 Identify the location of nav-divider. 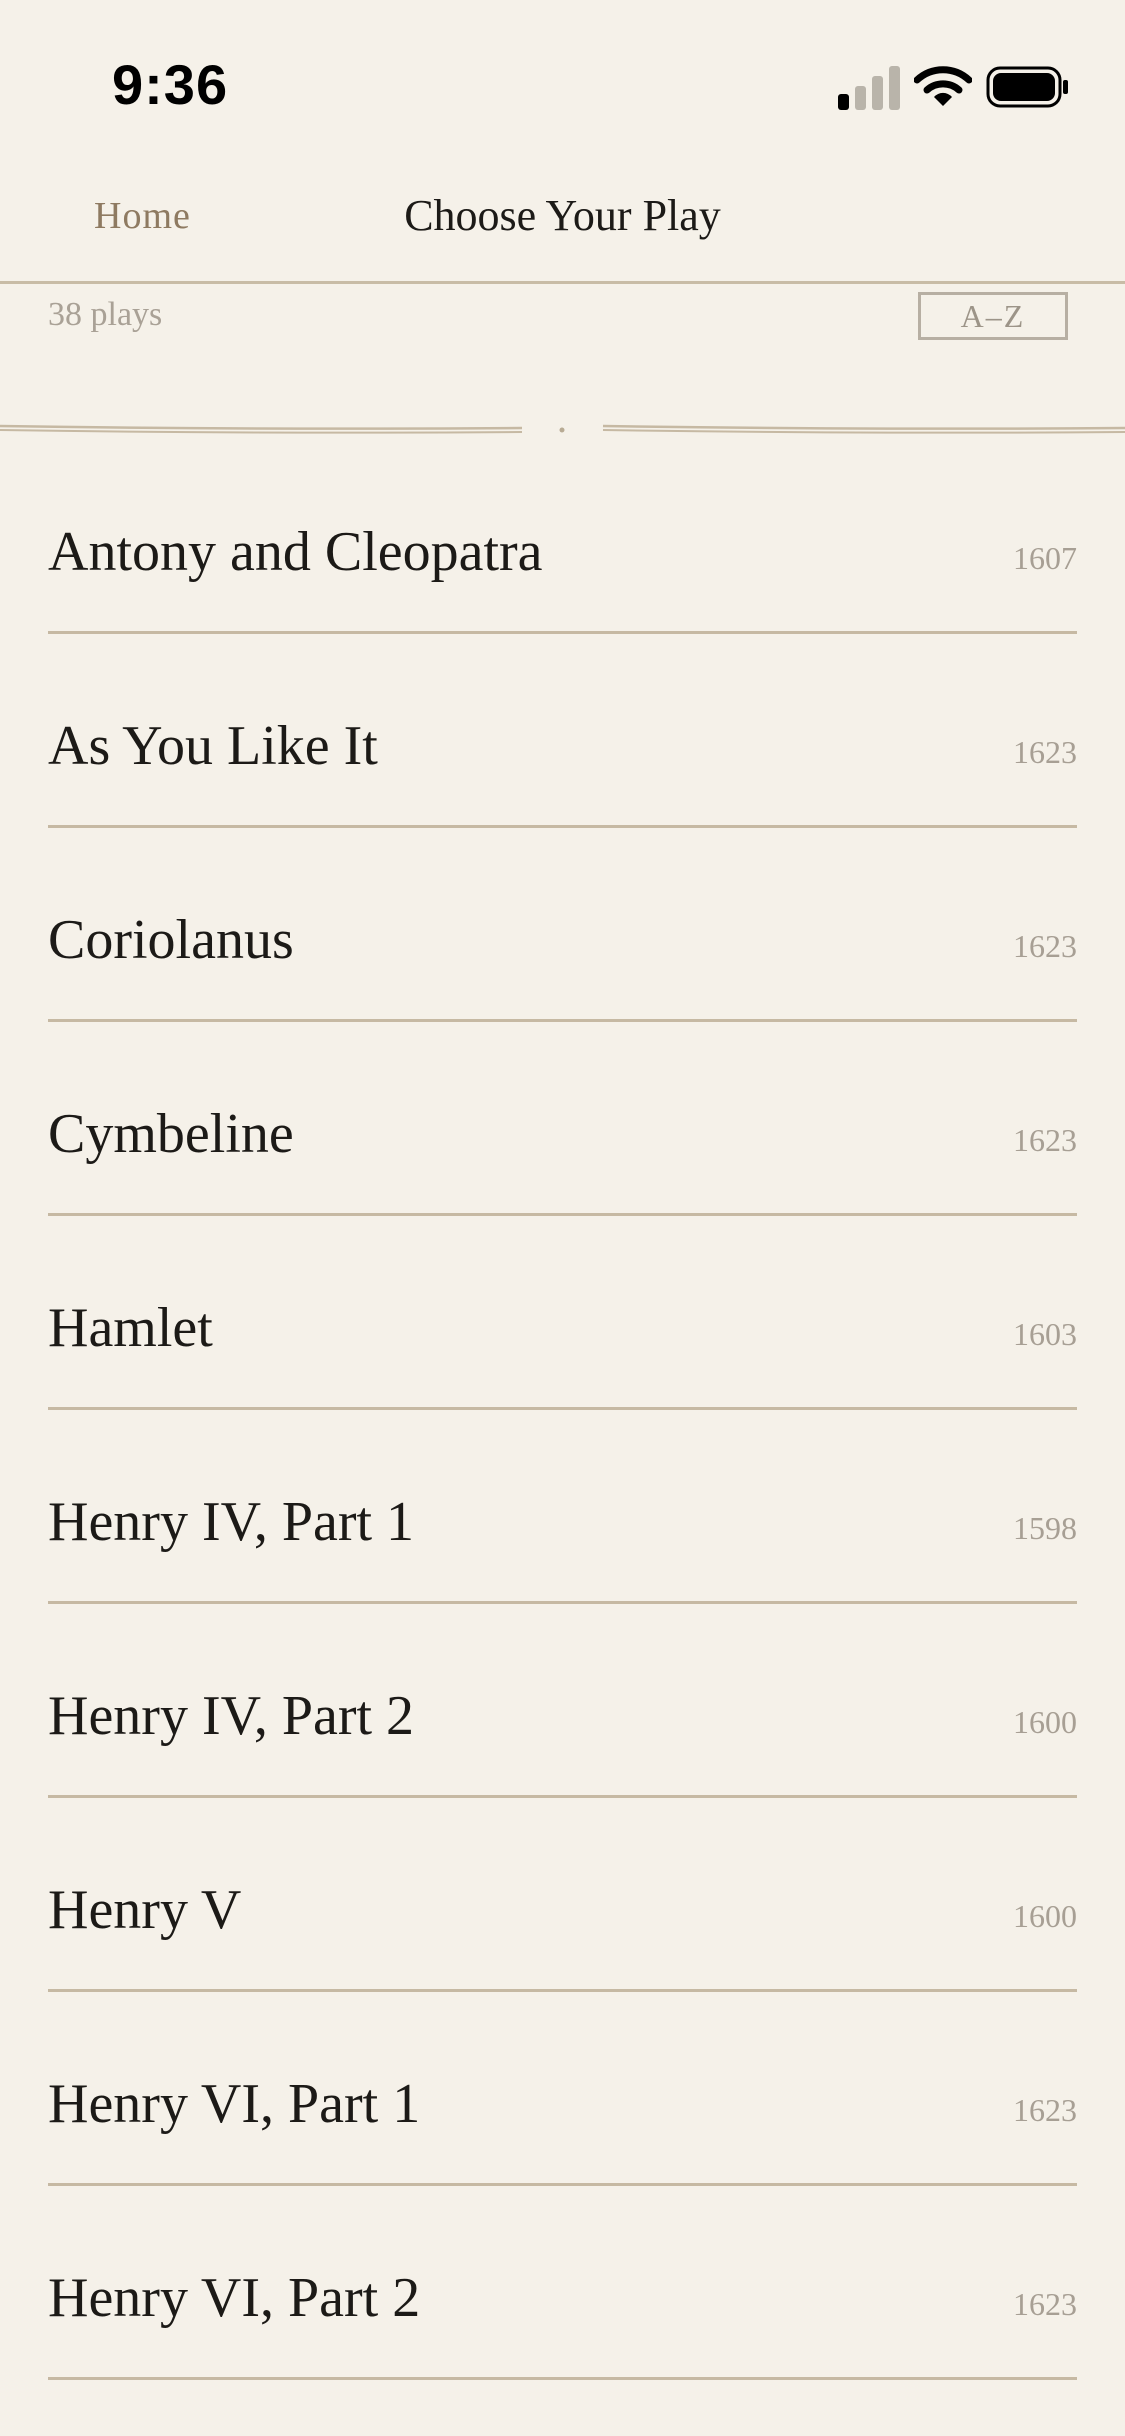
(562, 282).